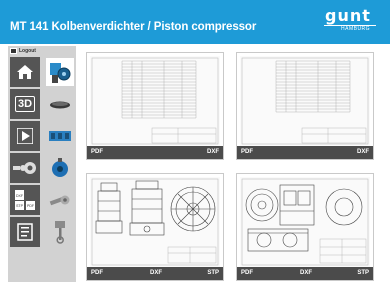  I want to click on logo-word: gunt, so click(348, 15).